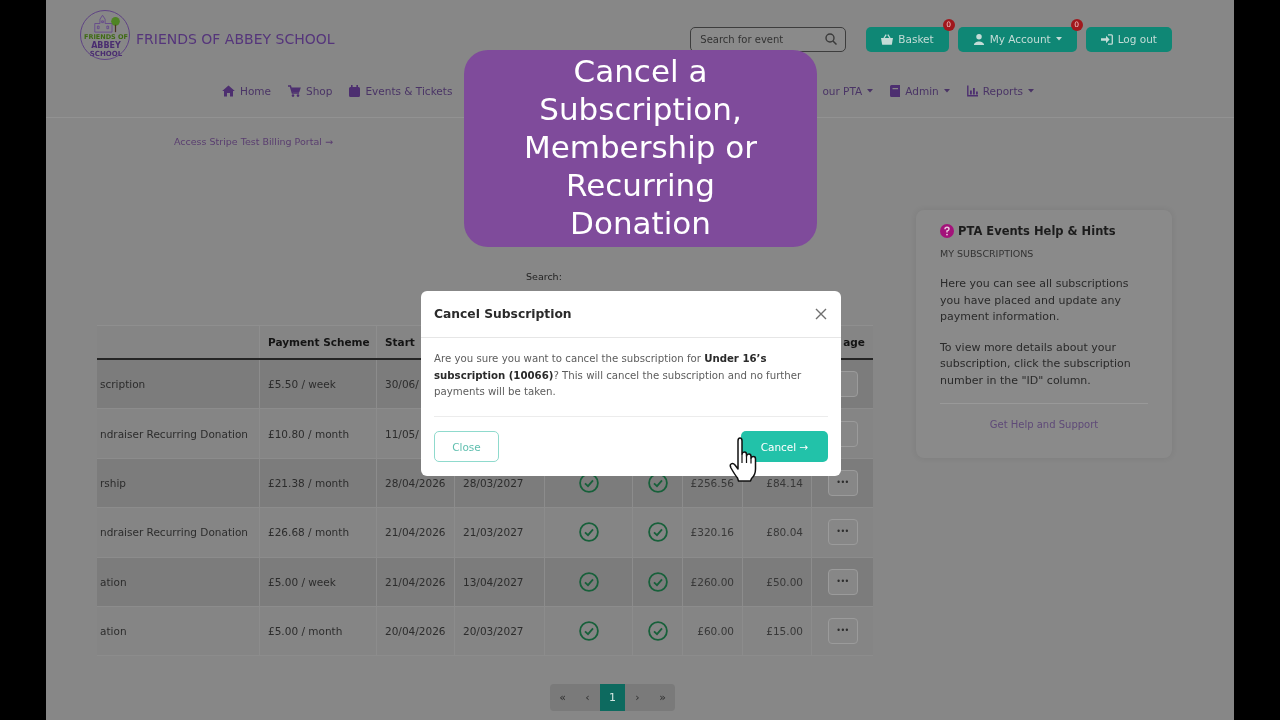 The image size is (1280, 720). I want to click on close-button, so click(821, 314).